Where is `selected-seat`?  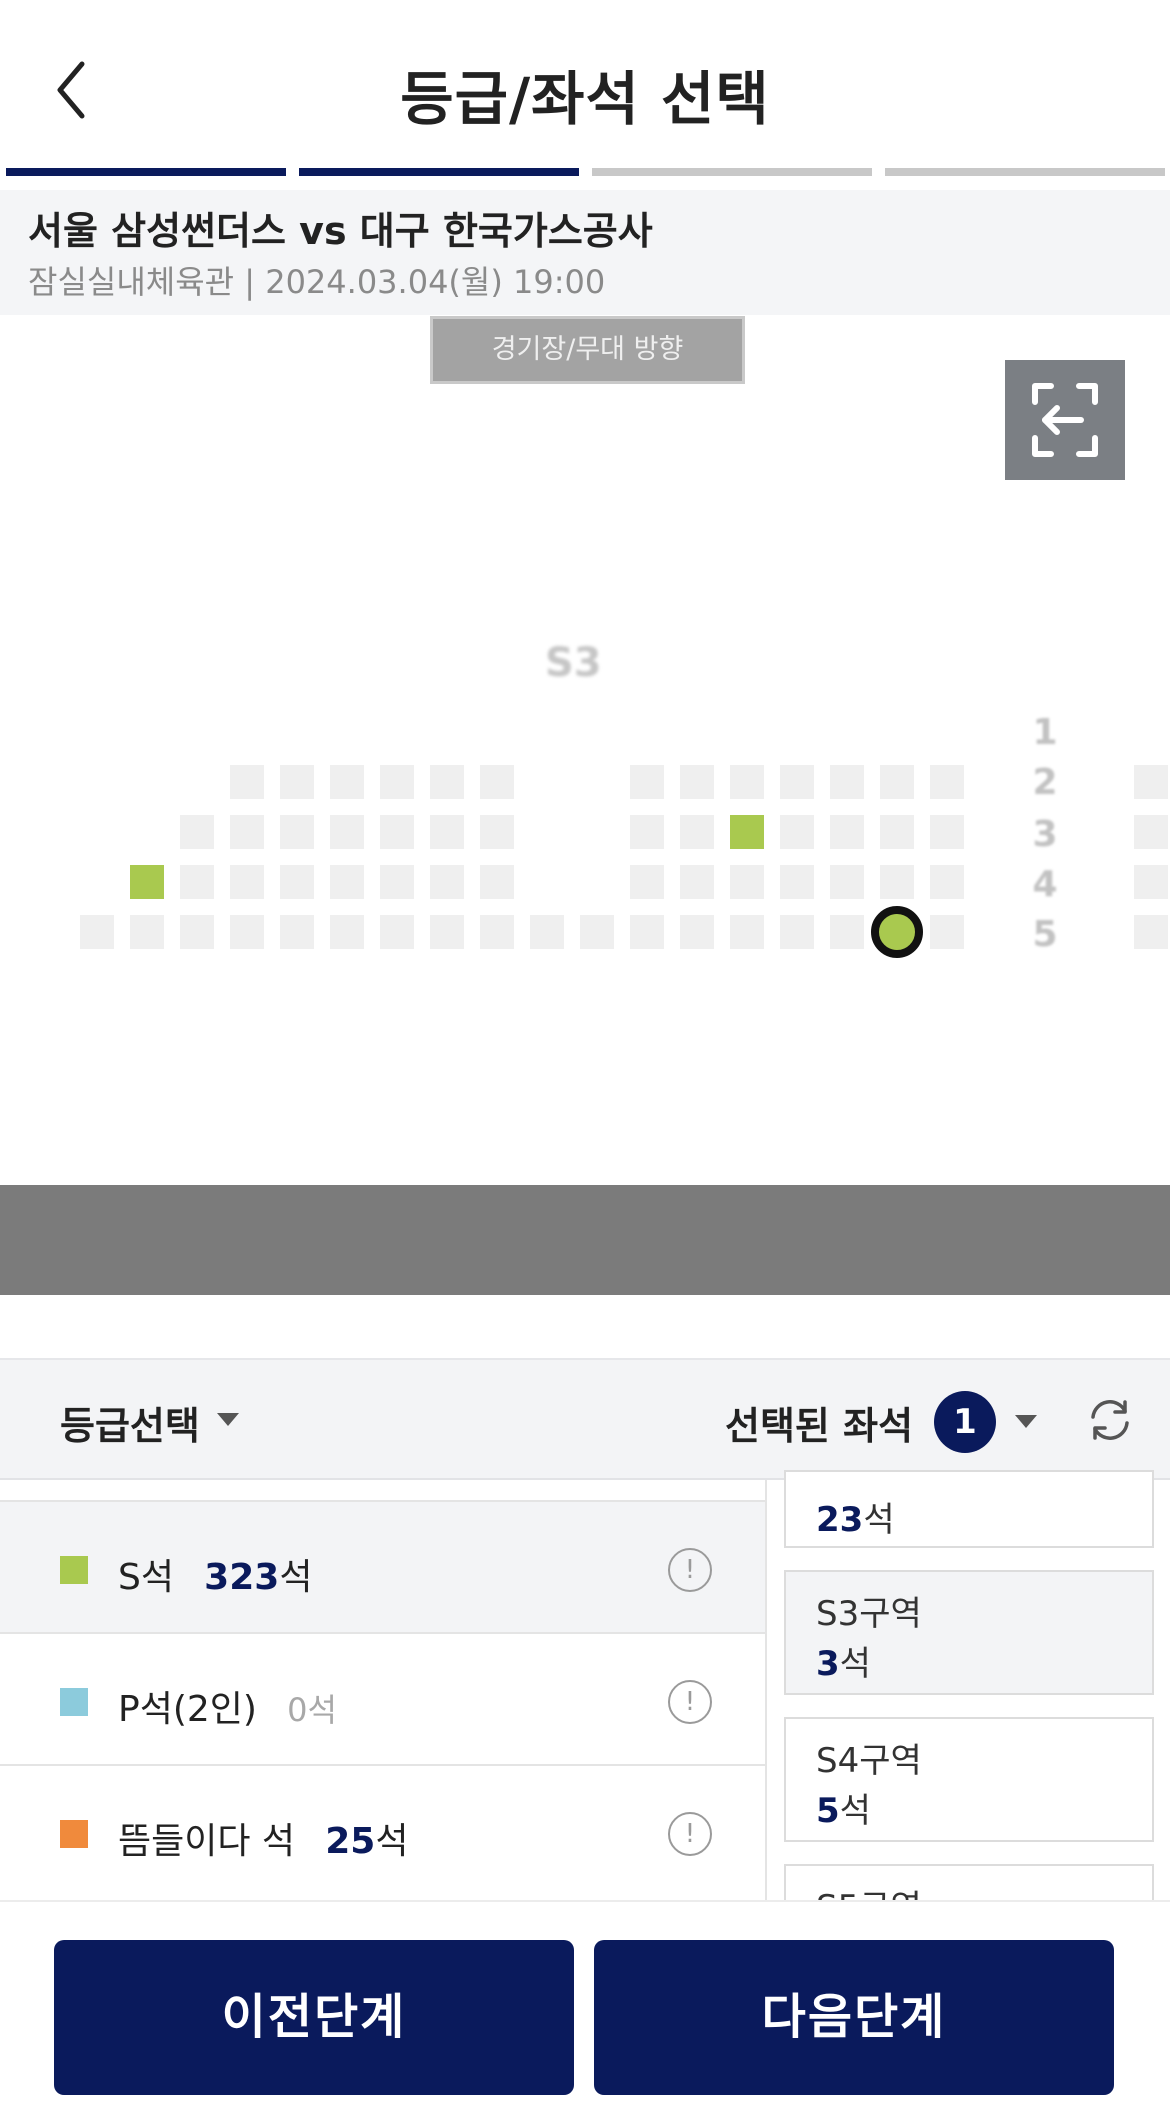
selected-seat is located at coordinates (897, 932).